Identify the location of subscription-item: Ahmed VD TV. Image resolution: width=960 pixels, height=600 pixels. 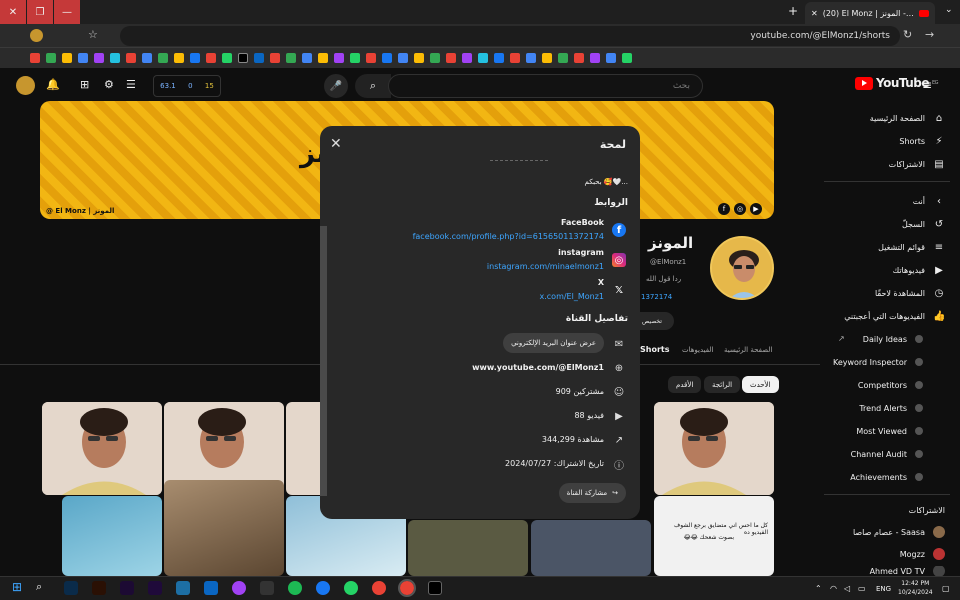
(887, 571).